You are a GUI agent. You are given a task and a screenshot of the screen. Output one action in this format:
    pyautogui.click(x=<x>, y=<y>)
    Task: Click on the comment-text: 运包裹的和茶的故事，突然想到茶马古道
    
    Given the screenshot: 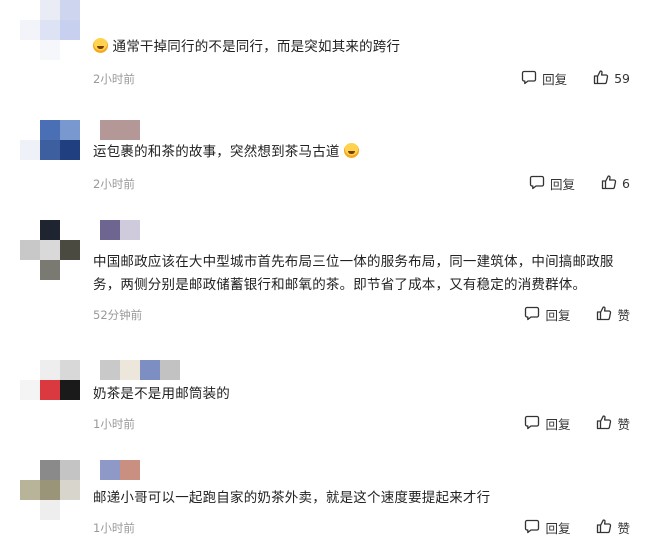 What is the action you would take?
    pyautogui.click(x=365, y=152)
    